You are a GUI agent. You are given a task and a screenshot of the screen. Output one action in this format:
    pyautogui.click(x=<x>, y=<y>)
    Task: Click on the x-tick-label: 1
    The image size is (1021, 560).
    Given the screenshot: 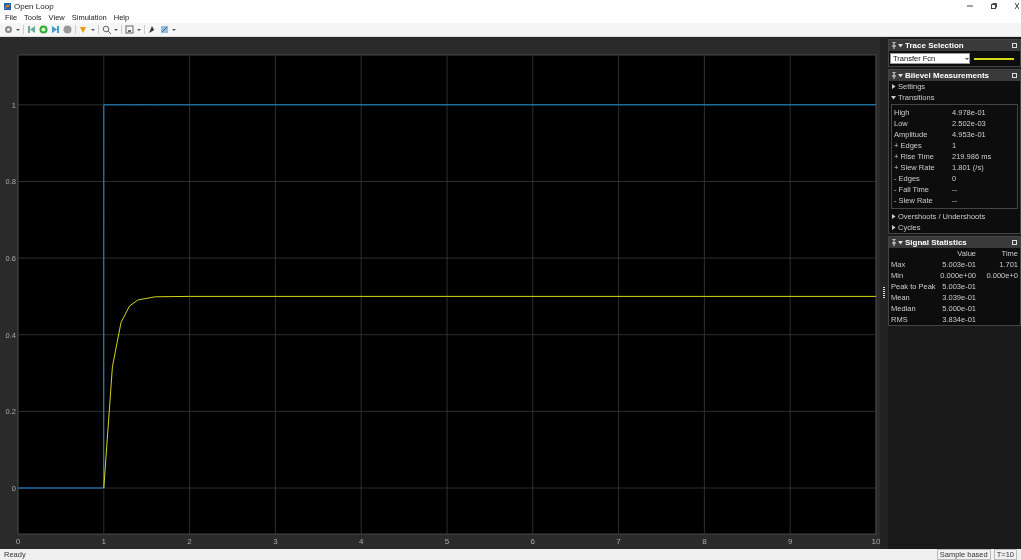 What is the action you would take?
    pyautogui.click(x=104, y=541)
    